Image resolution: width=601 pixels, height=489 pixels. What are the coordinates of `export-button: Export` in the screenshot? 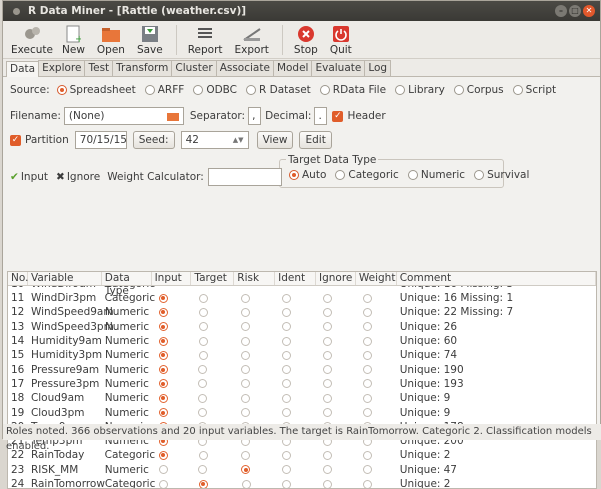 It's located at (252, 41).